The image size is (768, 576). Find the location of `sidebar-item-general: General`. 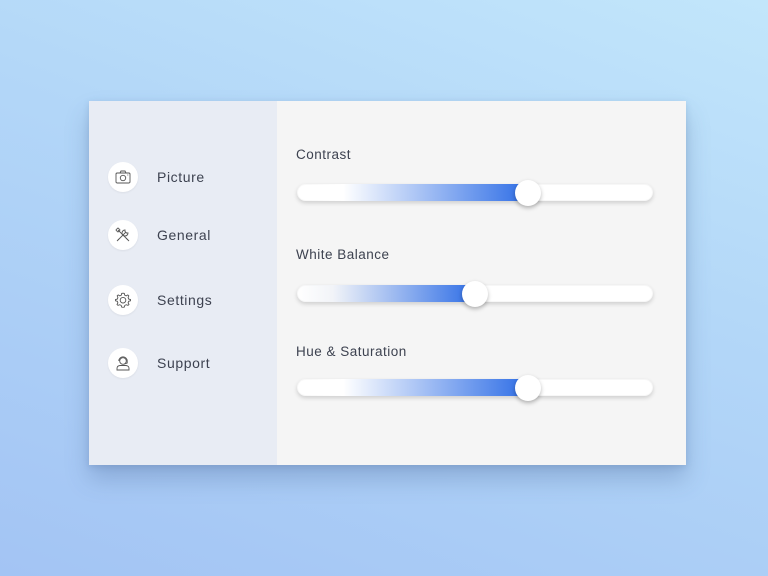

sidebar-item-general: General is located at coordinates (159, 235).